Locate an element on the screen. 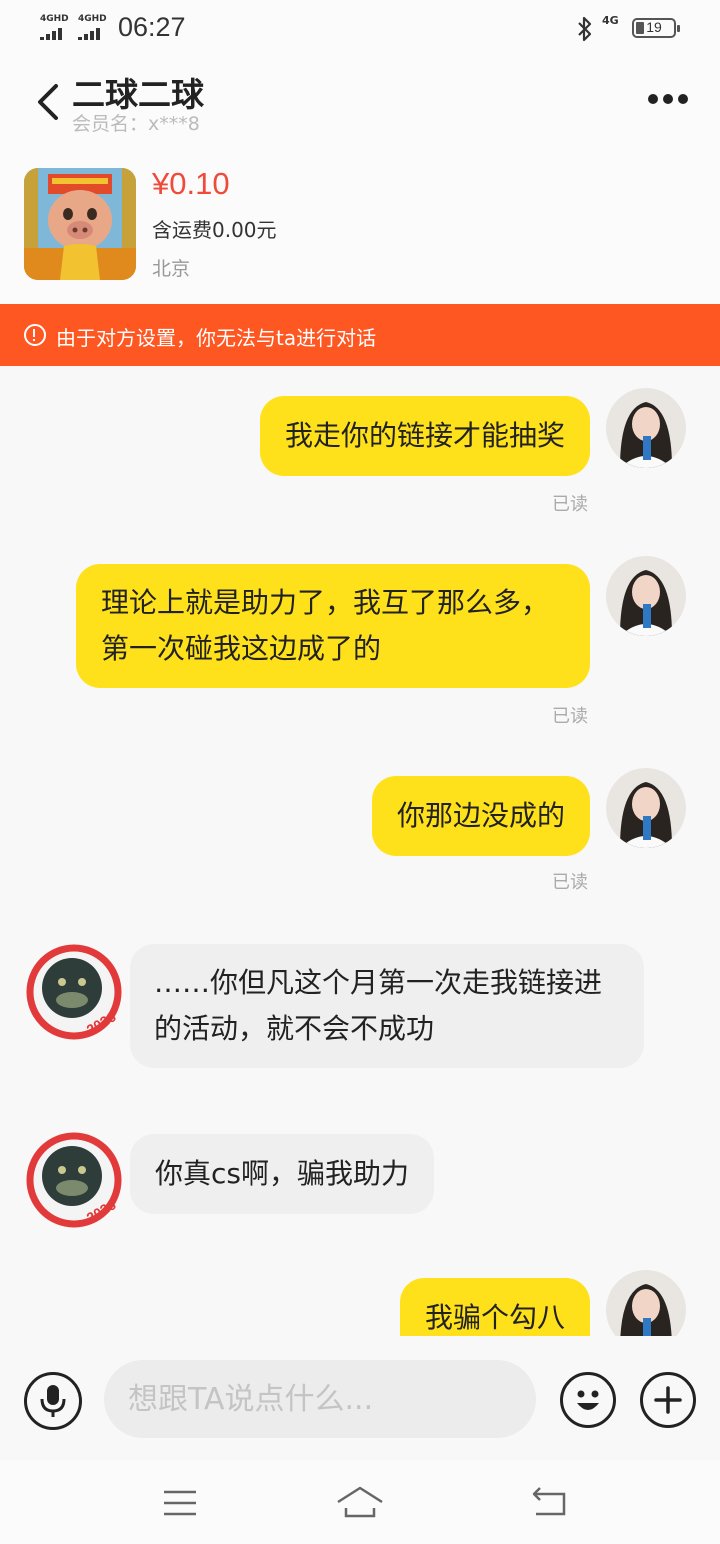 This screenshot has height=1544, width=720. message-outgoing: 理论上就是助力了，我互了那么多，第一次碰我这边成了的 已读 is located at coordinates (360, 634).